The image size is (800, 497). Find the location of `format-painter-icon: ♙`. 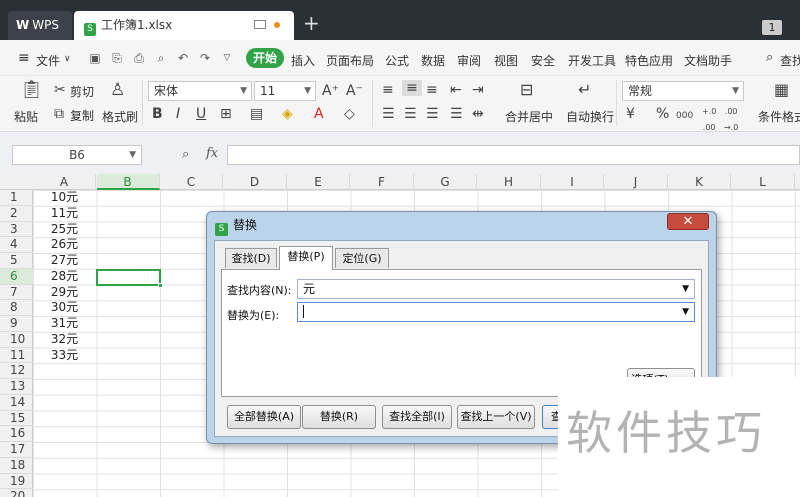

format-painter-icon: ♙ is located at coordinates (117, 90).